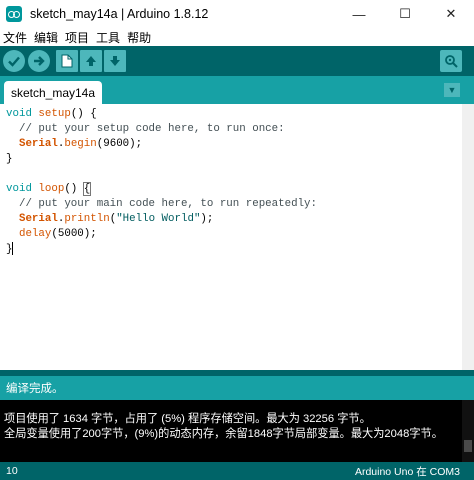 The width and height of the screenshot is (474, 480). What do you see at coordinates (234, 114) in the screenshot?
I see `code-line: void setup() {` at bounding box center [234, 114].